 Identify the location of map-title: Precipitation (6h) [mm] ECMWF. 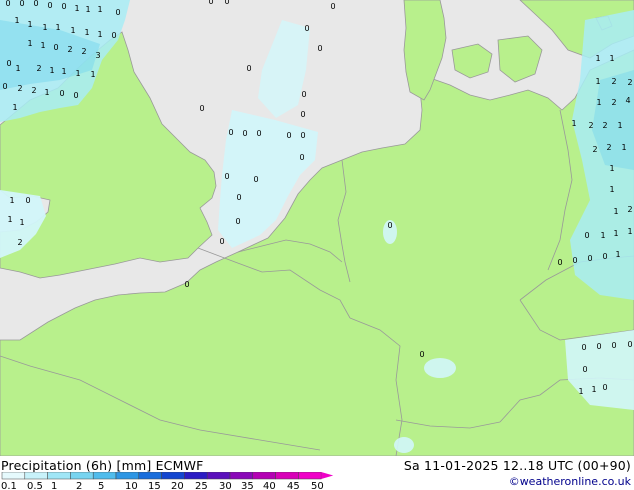
(102, 465).